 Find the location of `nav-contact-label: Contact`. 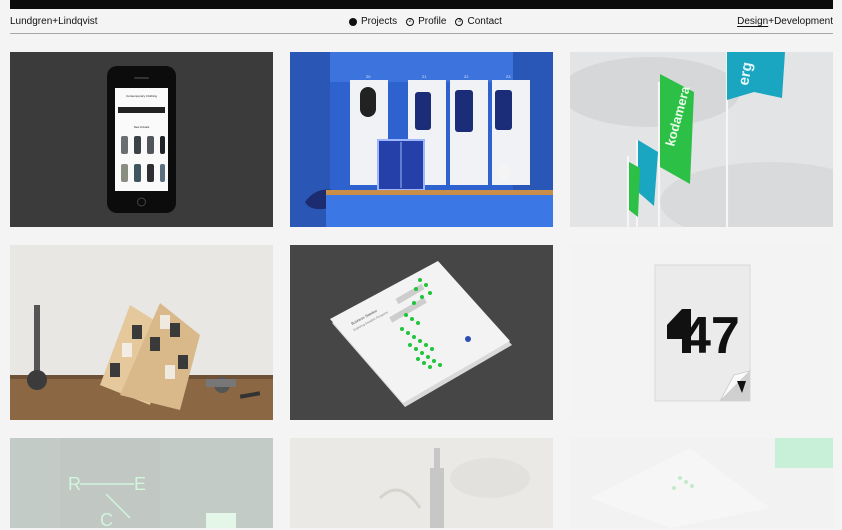

nav-contact-label: Contact is located at coordinates (484, 21).